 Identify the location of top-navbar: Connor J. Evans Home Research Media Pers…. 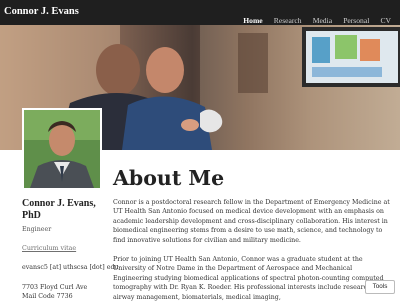
(200, 12).